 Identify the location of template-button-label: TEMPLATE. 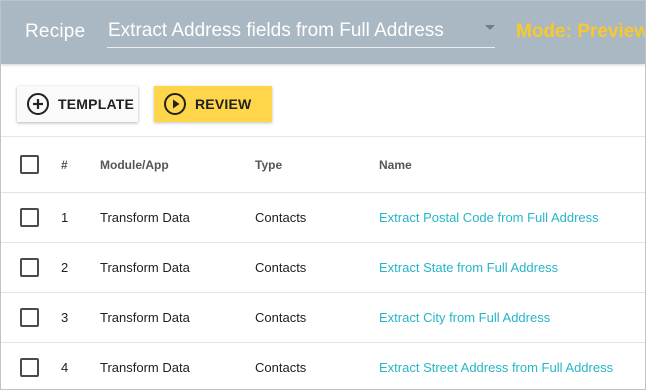
(96, 104).